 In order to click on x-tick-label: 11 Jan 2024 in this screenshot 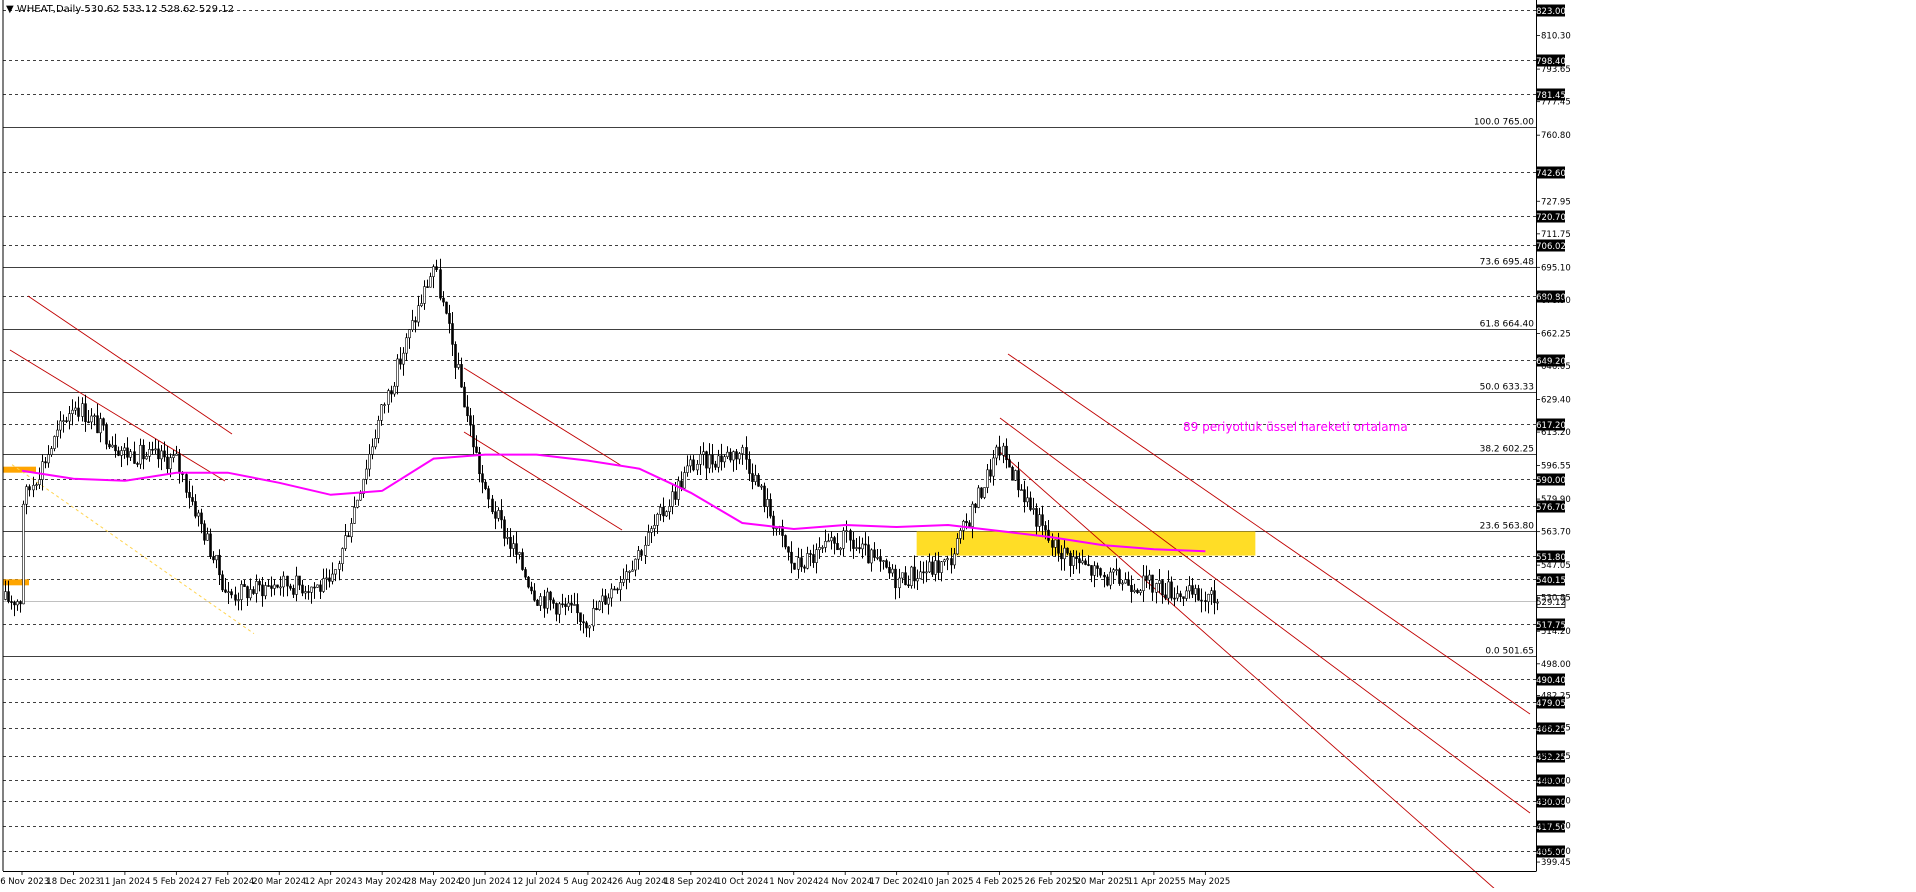, I will do `click(124, 882)`.